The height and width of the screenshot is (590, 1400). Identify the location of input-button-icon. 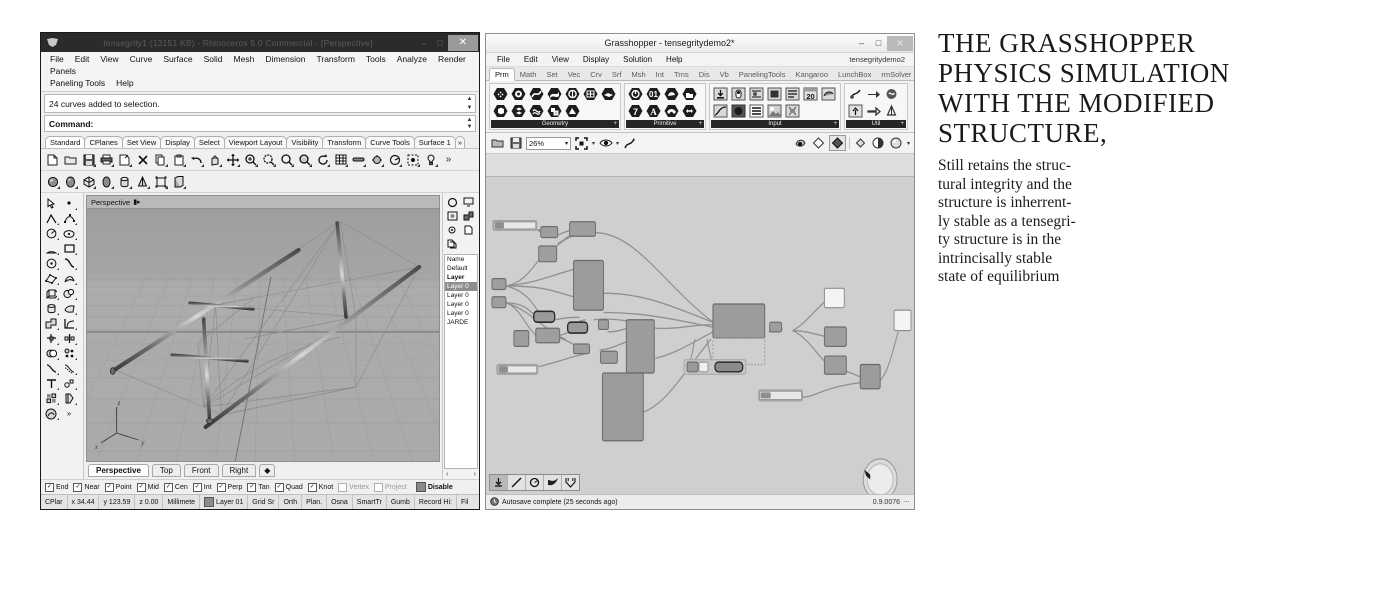
(720, 93).